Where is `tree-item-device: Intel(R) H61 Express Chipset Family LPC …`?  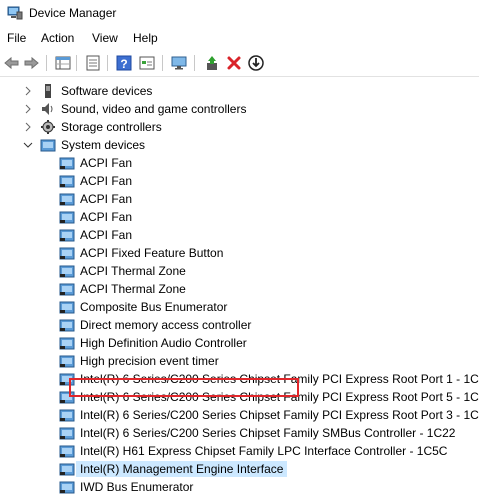 tree-item-device: Intel(R) H61 Express Chipset Family LPC … is located at coordinates (239, 451).